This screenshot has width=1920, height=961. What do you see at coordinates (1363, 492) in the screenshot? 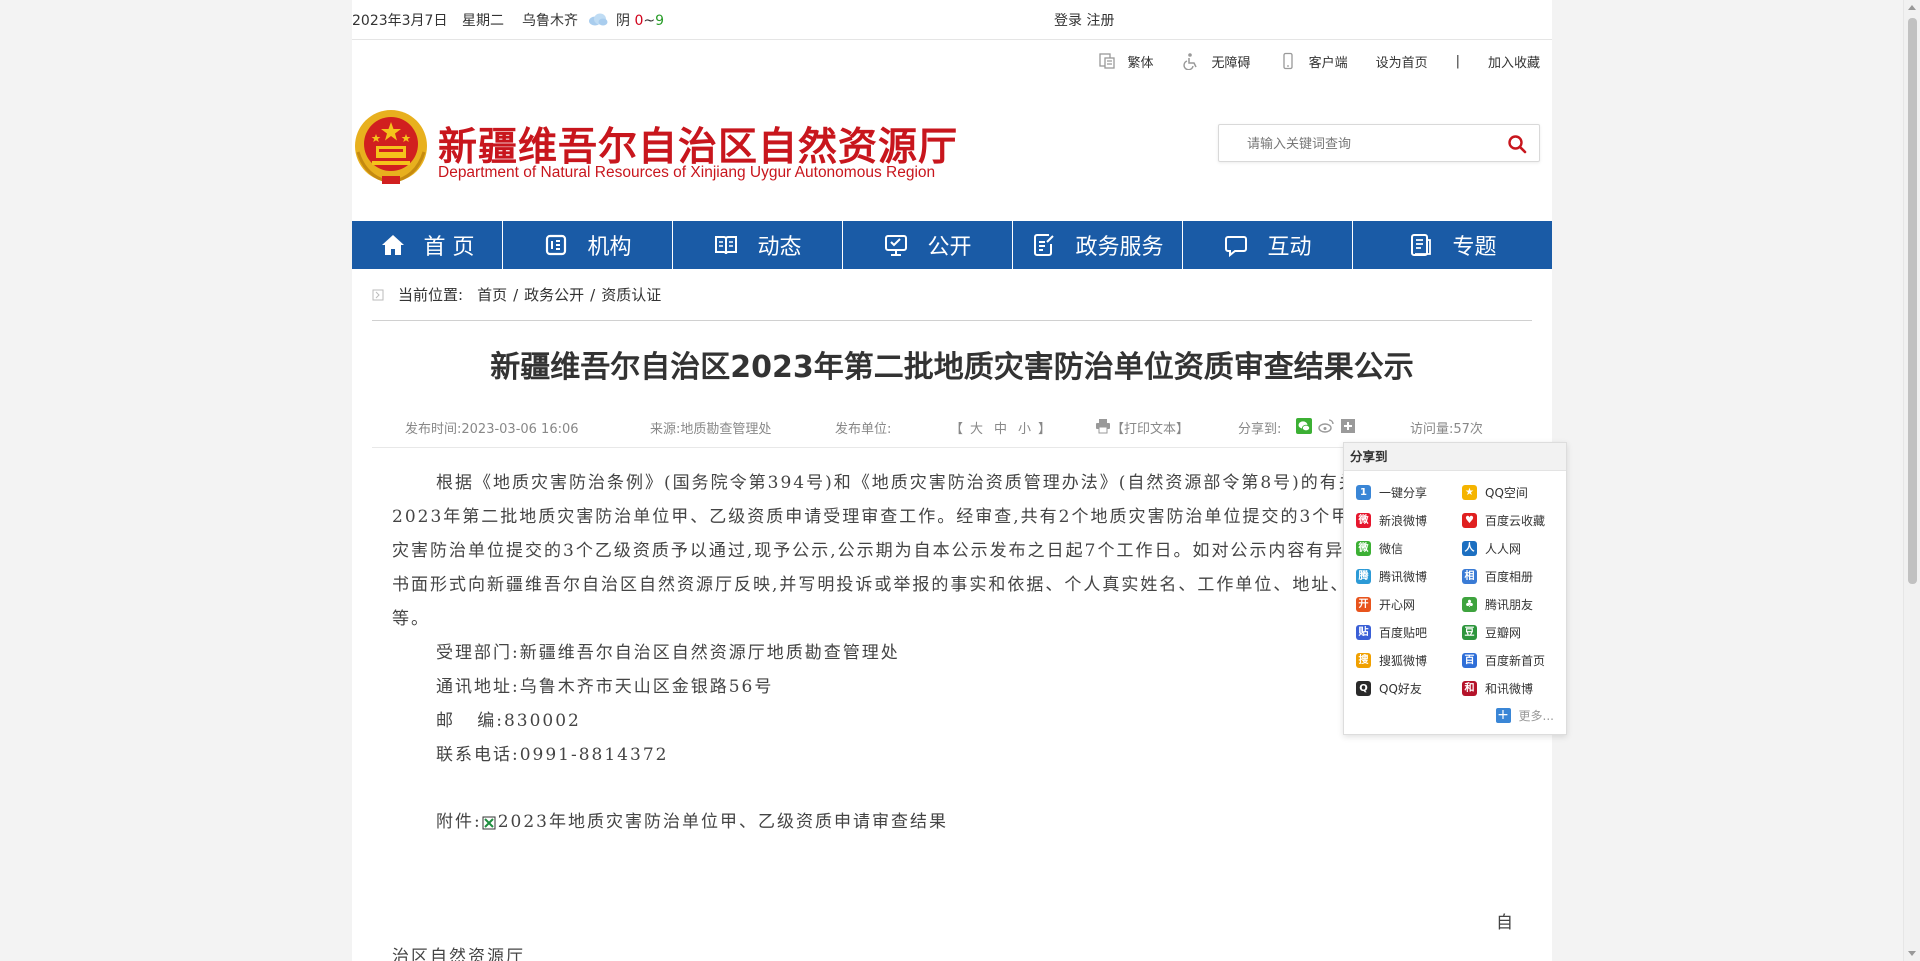
I see `share-option-icon: 1` at bounding box center [1363, 492].